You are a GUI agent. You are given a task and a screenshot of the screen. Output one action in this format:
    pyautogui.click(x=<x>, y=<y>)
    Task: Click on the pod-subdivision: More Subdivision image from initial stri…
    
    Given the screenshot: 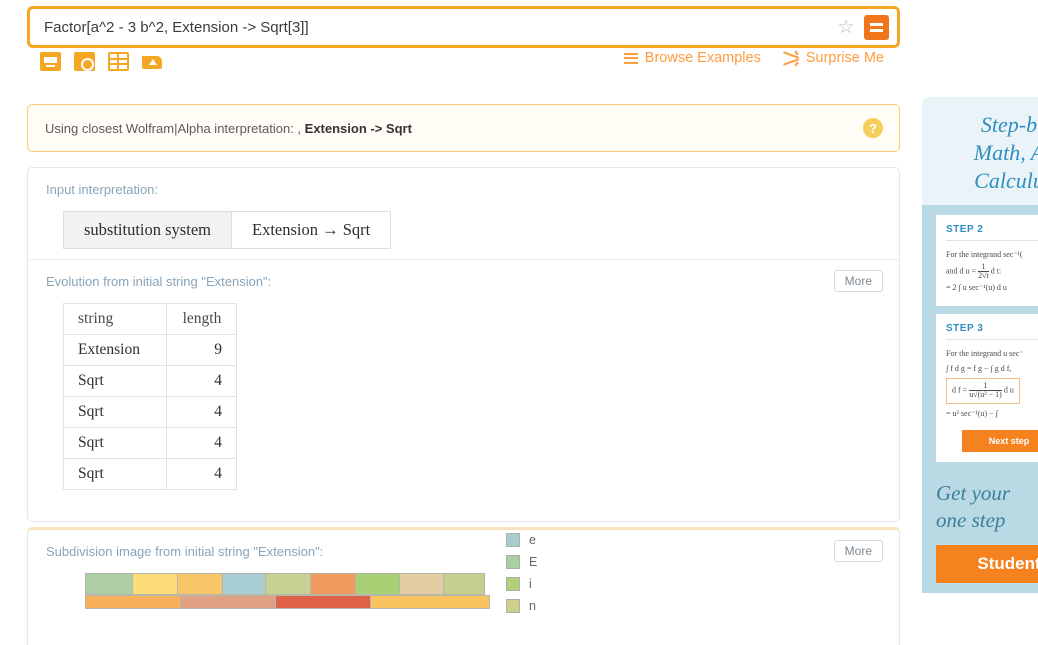 What is the action you would take?
    pyautogui.click(x=463, y=571)
    